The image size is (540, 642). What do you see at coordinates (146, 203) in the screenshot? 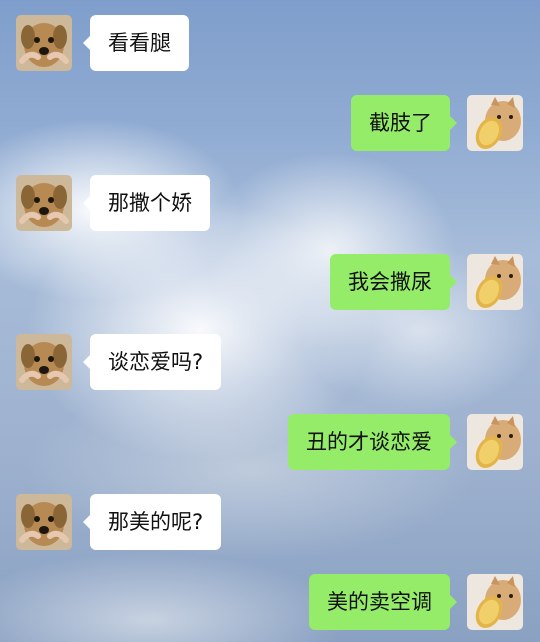
I see `message-bubble: 那撒个娇` at bounding box center [146, 203].